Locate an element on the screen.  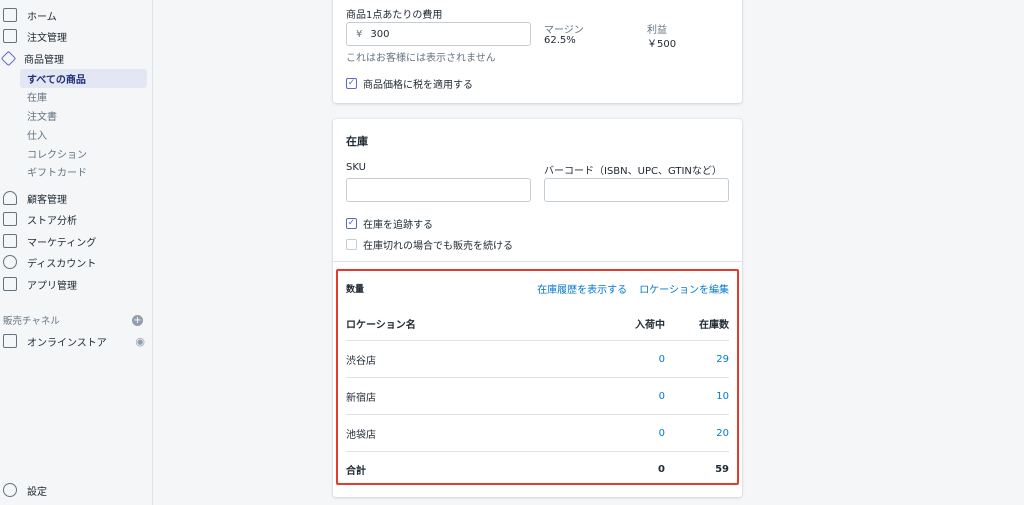
nav-label: アプリ管理 is located at coordinates (52, 286).